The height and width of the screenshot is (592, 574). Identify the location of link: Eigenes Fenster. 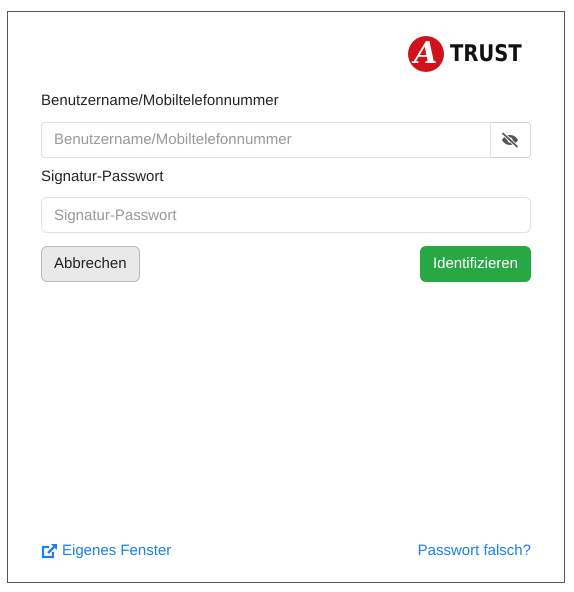
(106, 551).